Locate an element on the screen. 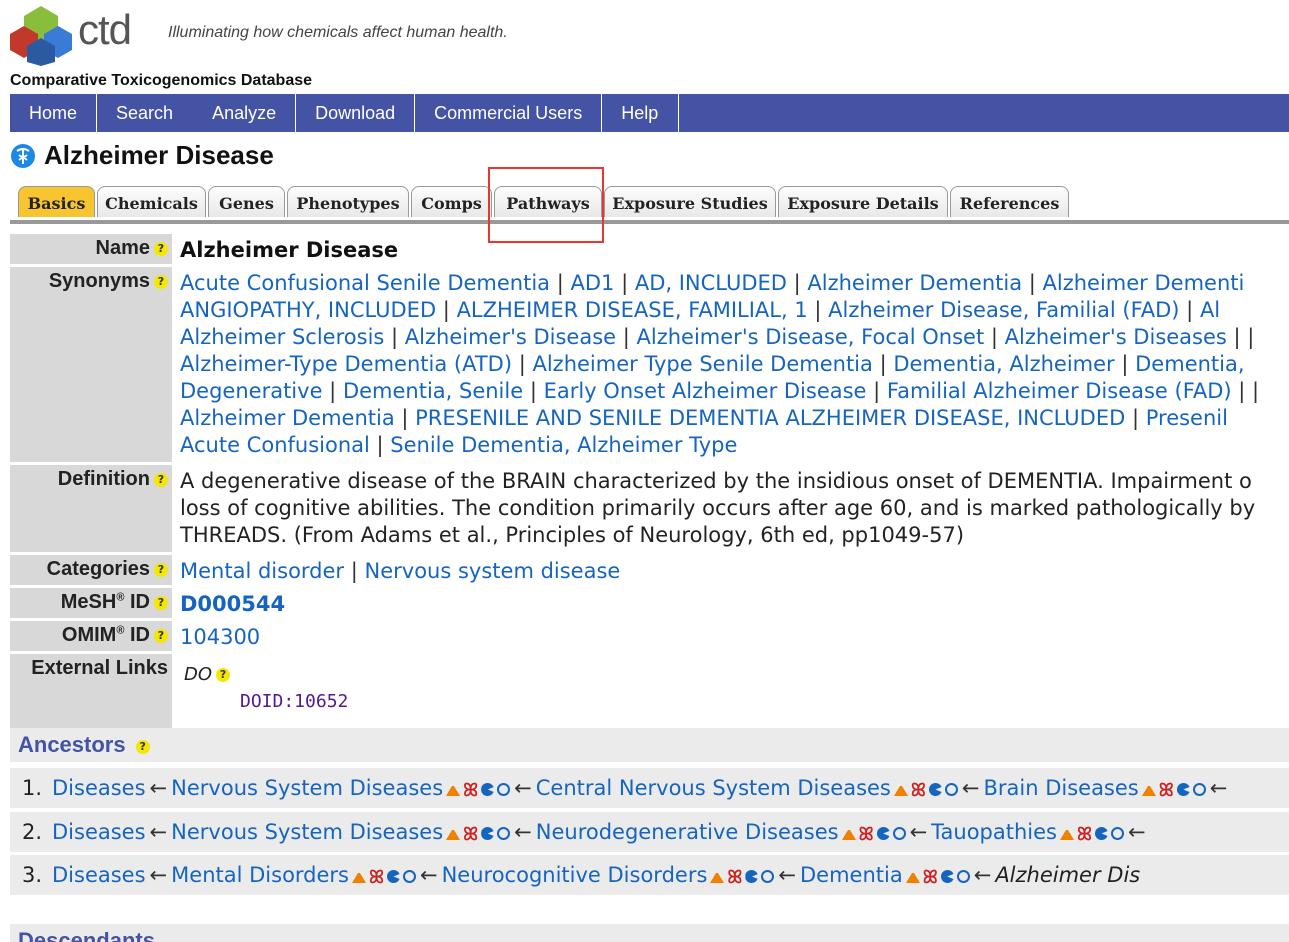 The image size is (1289, 942). synonym-link: Dementia, Senile is located at coordinates (433, 391).